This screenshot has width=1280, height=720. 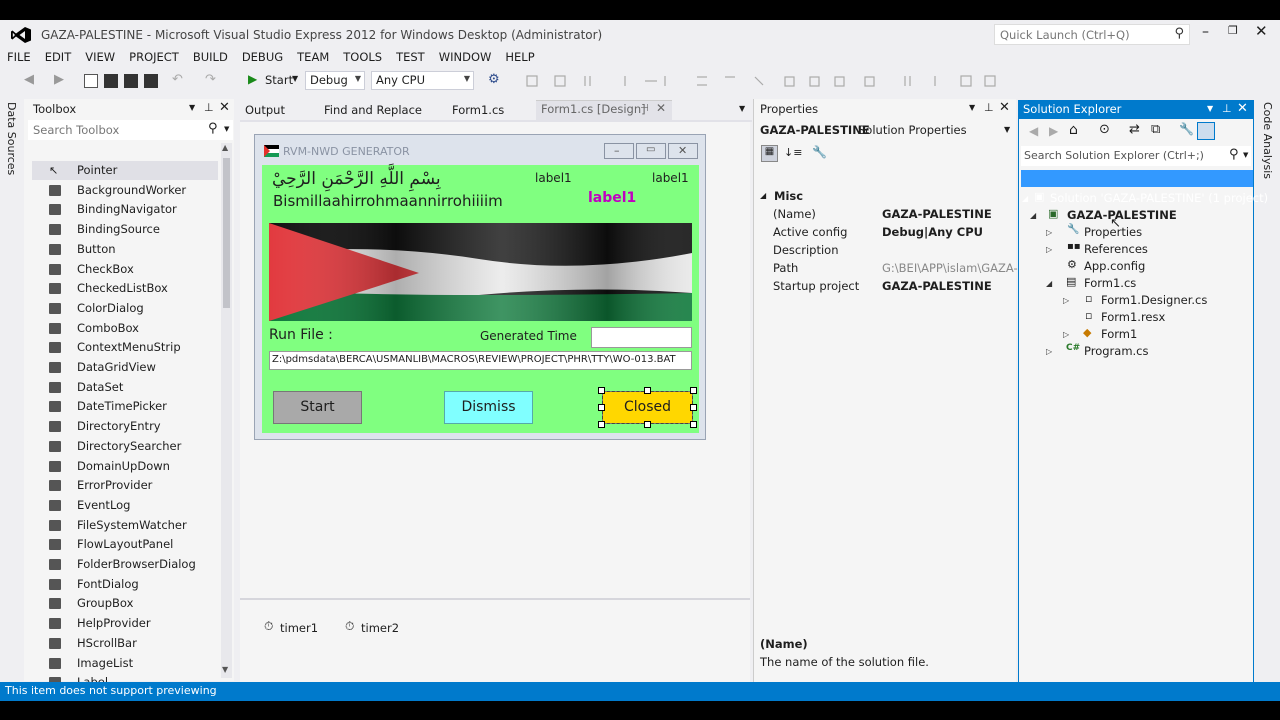 What do you see at coordinates (151, 81) in the screenshot?
I see `save-all-icon` at bounding box center [151, 81].